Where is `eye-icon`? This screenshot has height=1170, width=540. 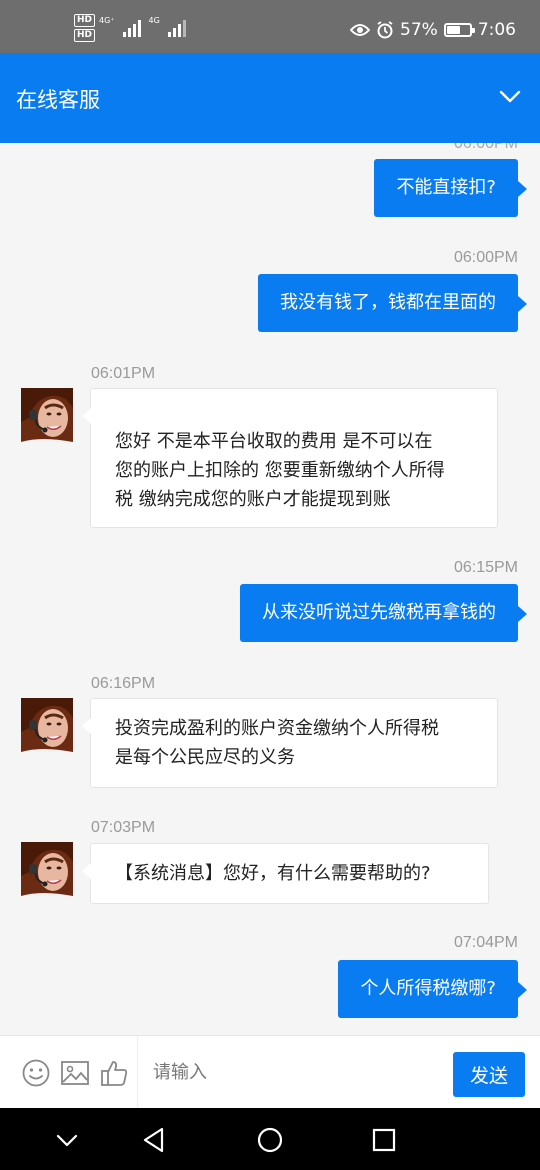
eye-icon is located at coordinates (360, 30).